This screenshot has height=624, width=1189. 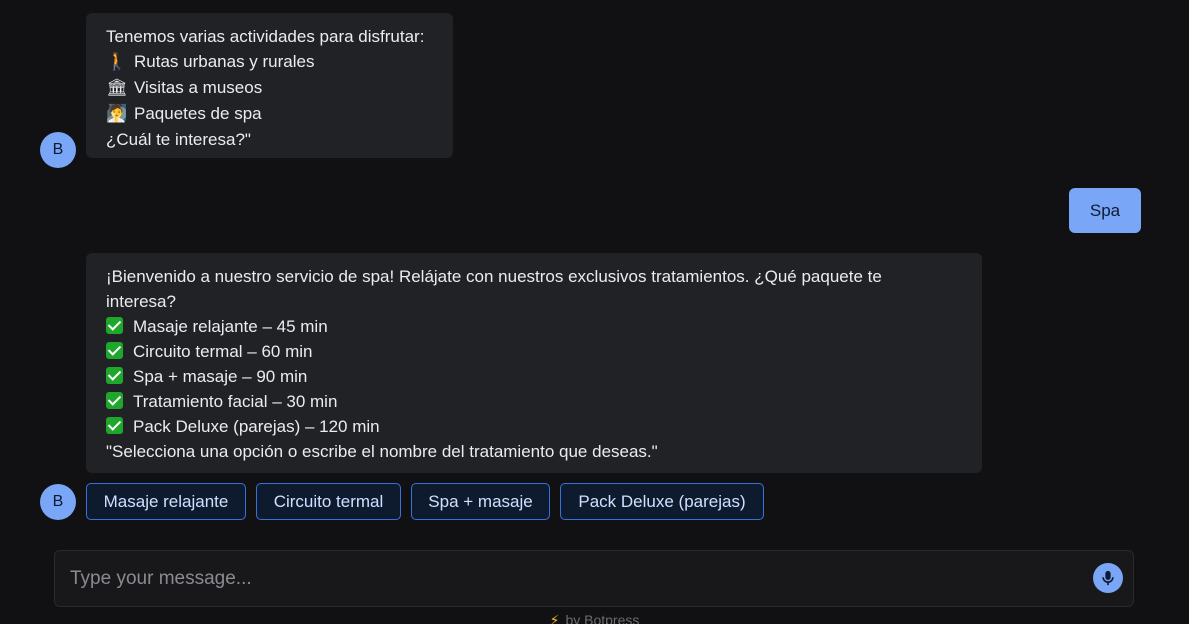 I want to click on option-line: Spa + masaje – 90 min, so click(x=534, y=376).